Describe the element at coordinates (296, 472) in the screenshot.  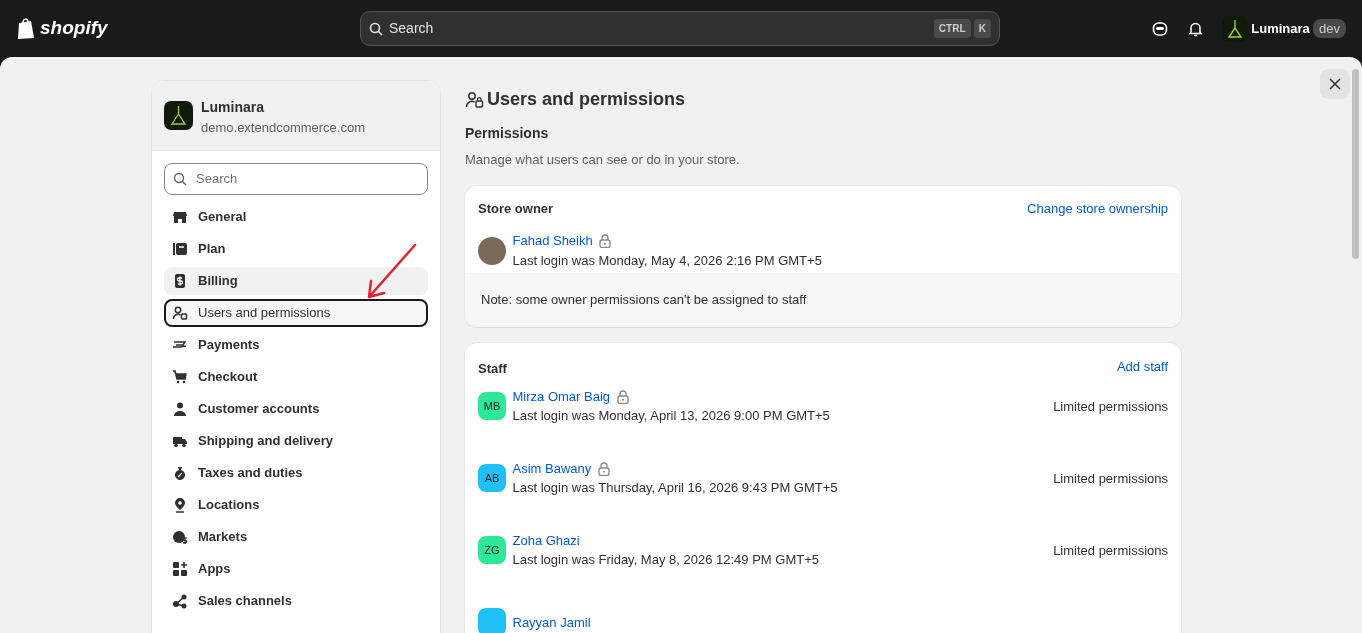
I see `sidebar-item: Taxes and duties` at that location.